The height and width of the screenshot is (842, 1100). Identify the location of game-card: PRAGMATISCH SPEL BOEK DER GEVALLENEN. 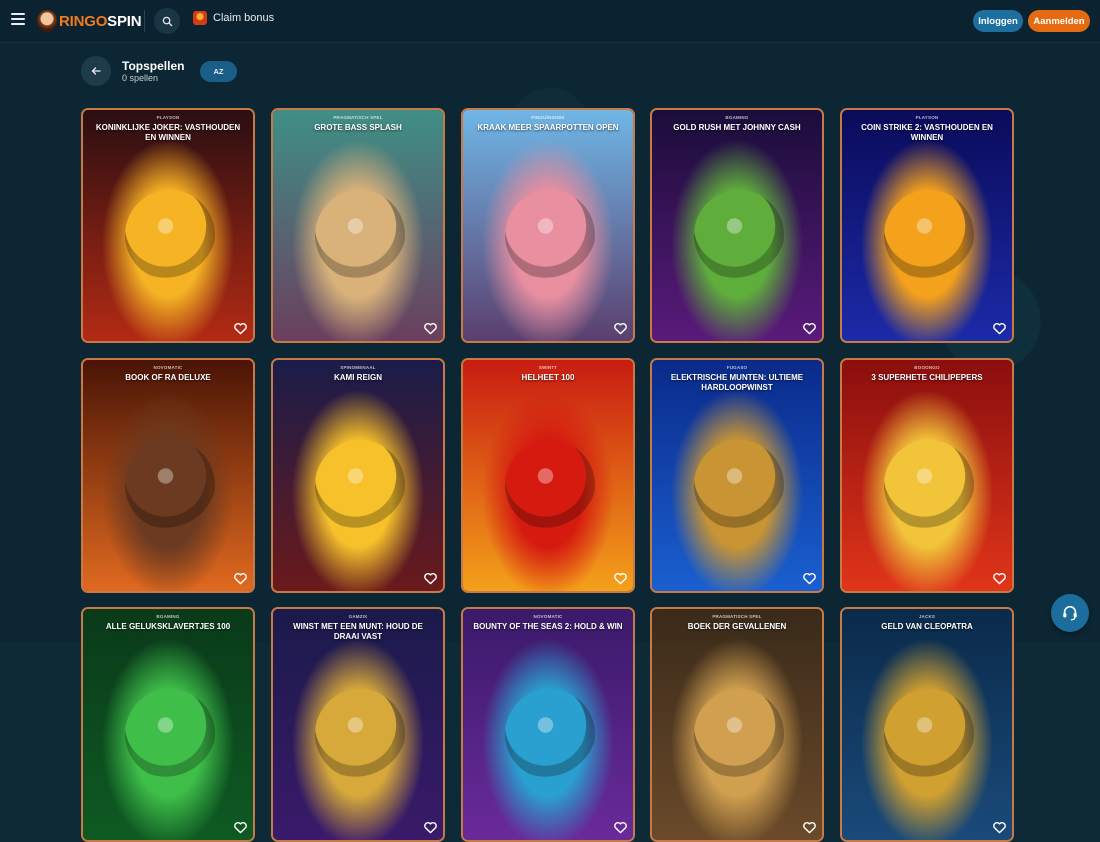
(737, 724).